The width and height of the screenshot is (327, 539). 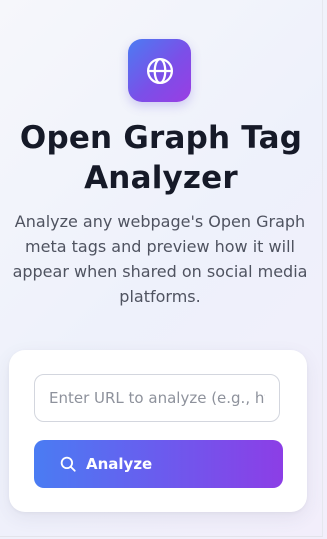 What do you see at coordinates (161, 138) in the screenshot?
I see `title-line-1: Open Graph Tag` at bounding box center [161, 138].